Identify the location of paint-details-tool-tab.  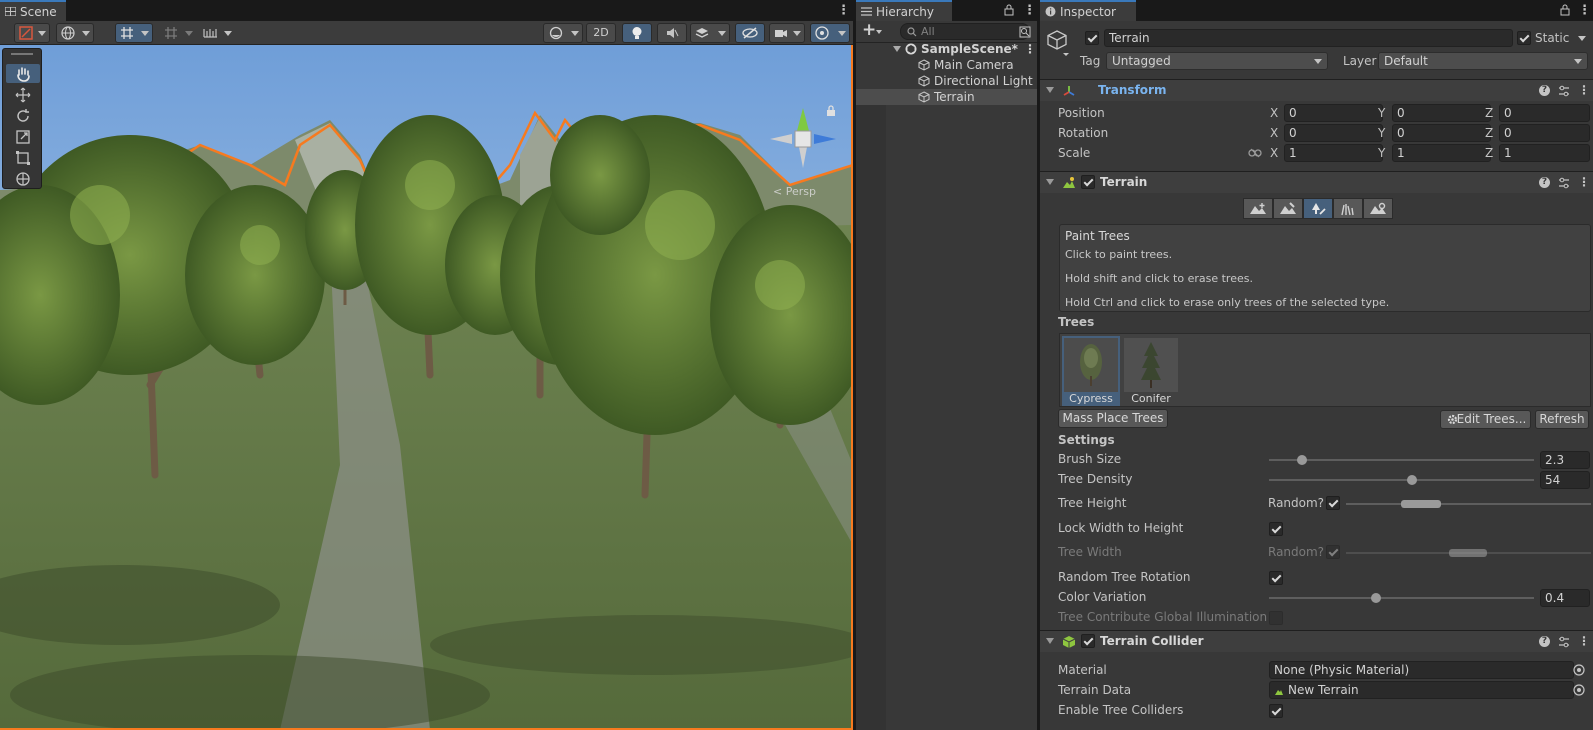
(1348, 208).